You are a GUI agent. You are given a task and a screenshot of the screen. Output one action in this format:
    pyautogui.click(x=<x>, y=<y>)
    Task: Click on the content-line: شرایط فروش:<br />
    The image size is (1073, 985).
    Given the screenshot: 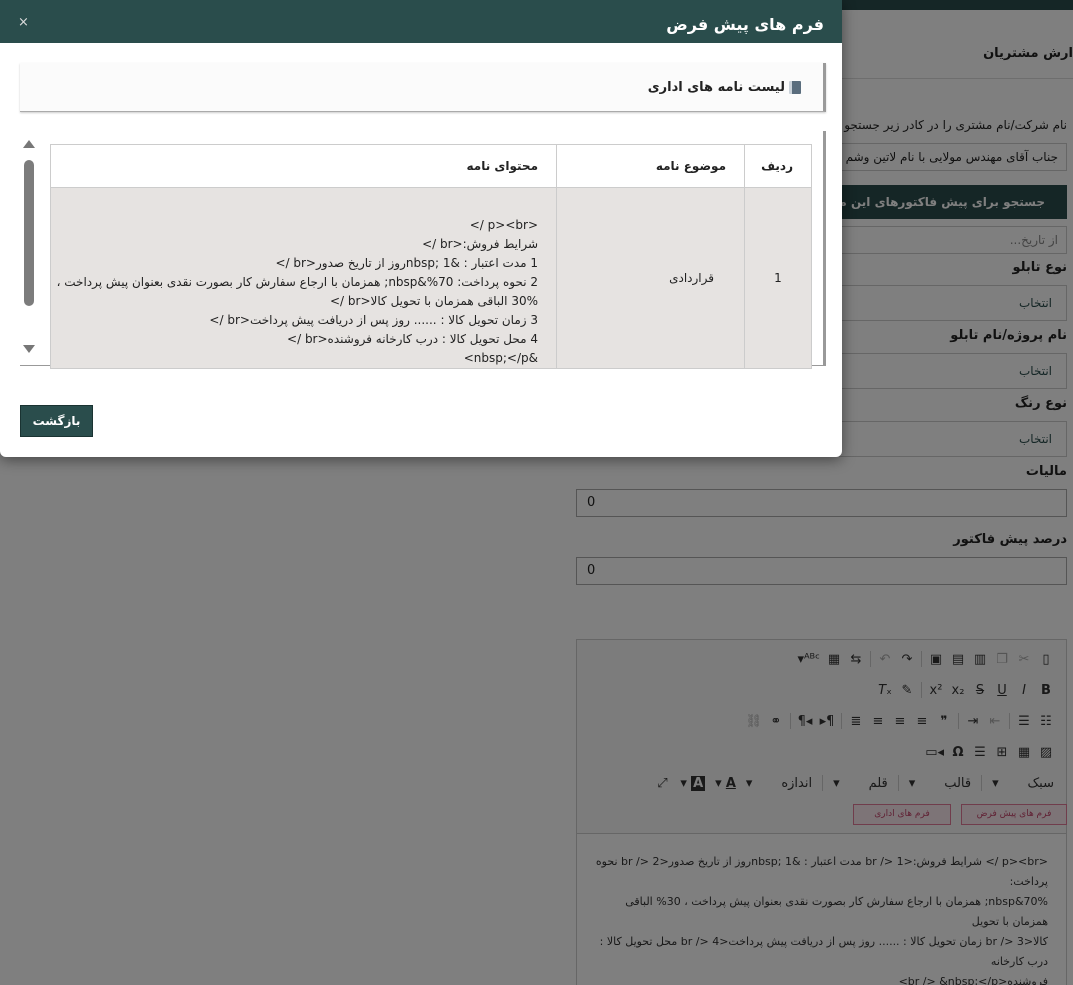 What is the action you would take?
    pyautogui.click(x=480, y=244)
    